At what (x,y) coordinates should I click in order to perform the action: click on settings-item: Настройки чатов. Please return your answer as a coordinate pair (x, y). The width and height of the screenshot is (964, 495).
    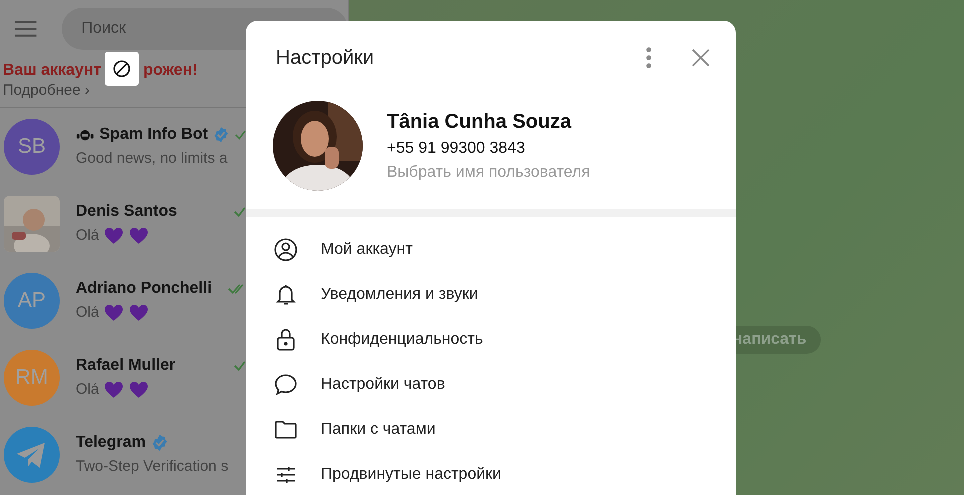
    Looking at the image, I should click on (491, 384).